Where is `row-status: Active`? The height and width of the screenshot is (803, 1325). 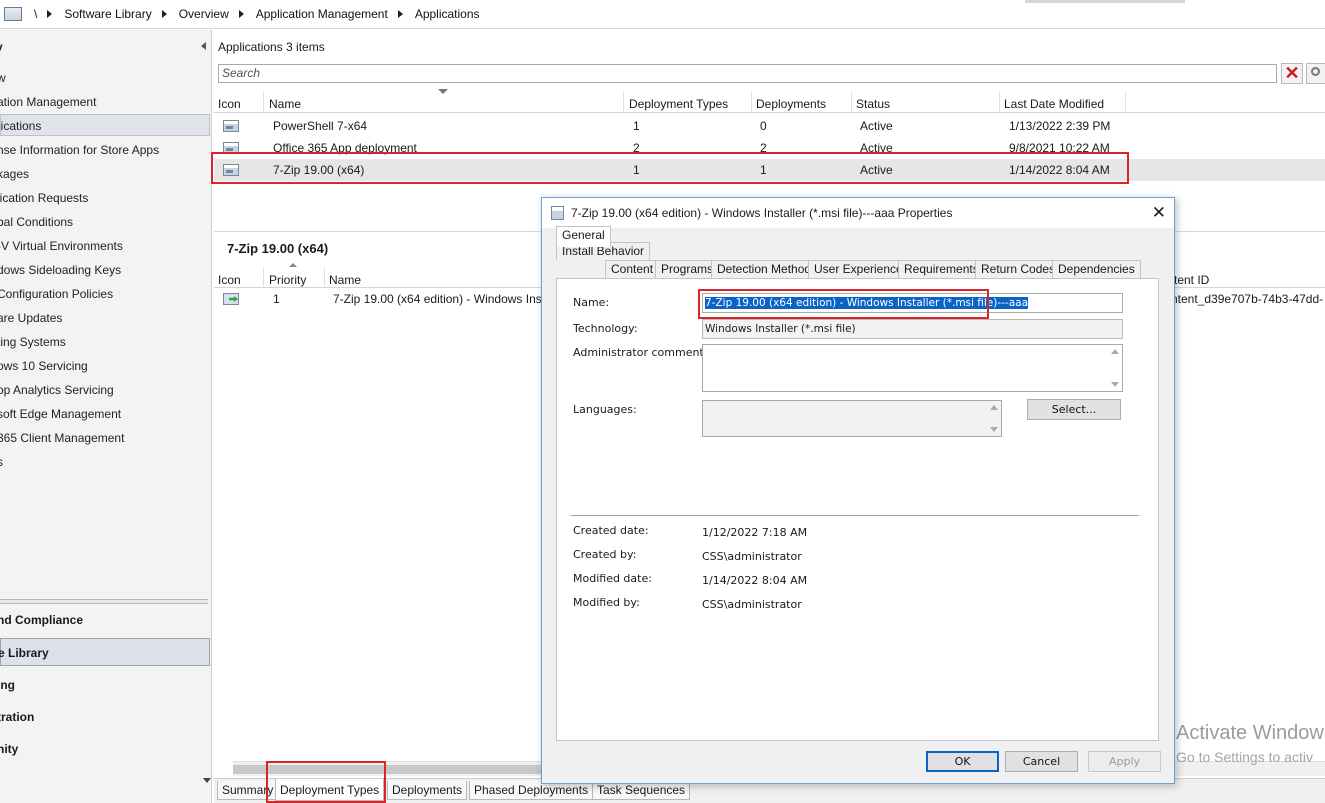 row-status: Active is located at coordinates (876, 170).